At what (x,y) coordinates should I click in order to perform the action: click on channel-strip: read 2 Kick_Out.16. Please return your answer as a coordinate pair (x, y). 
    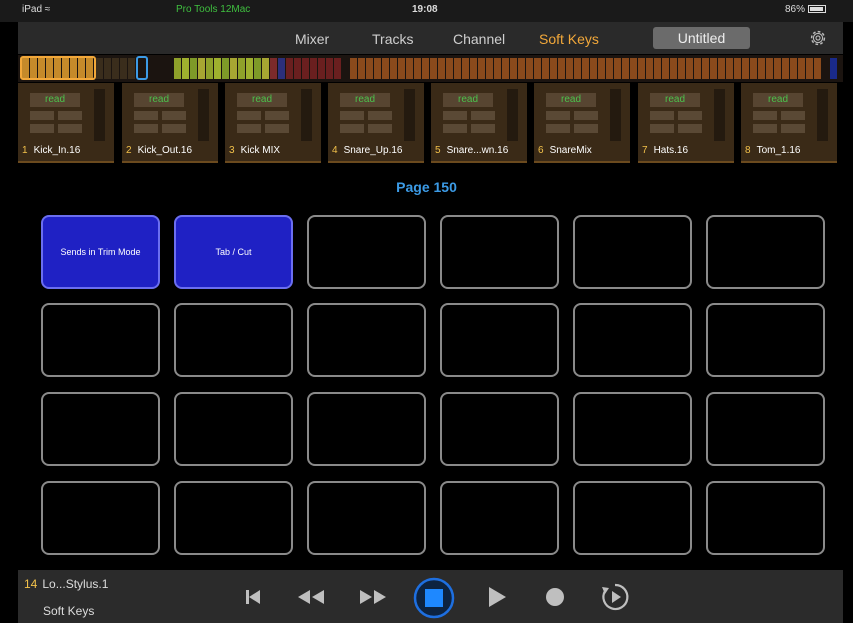
    Looking at the image, I should click on (170, 123).